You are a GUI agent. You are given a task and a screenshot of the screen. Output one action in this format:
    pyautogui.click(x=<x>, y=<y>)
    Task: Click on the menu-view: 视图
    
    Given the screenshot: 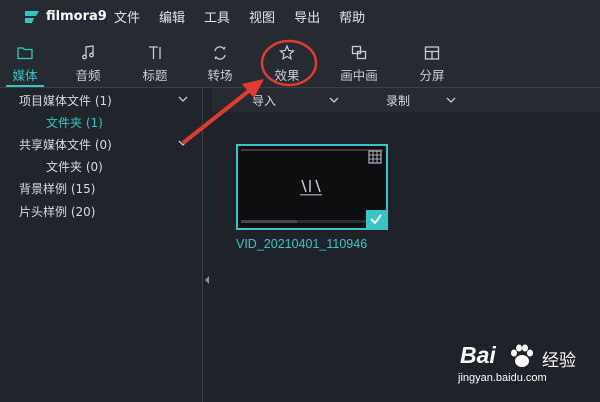 What is the action you would take?
    pyautogui.click(x=262, y=16)
    